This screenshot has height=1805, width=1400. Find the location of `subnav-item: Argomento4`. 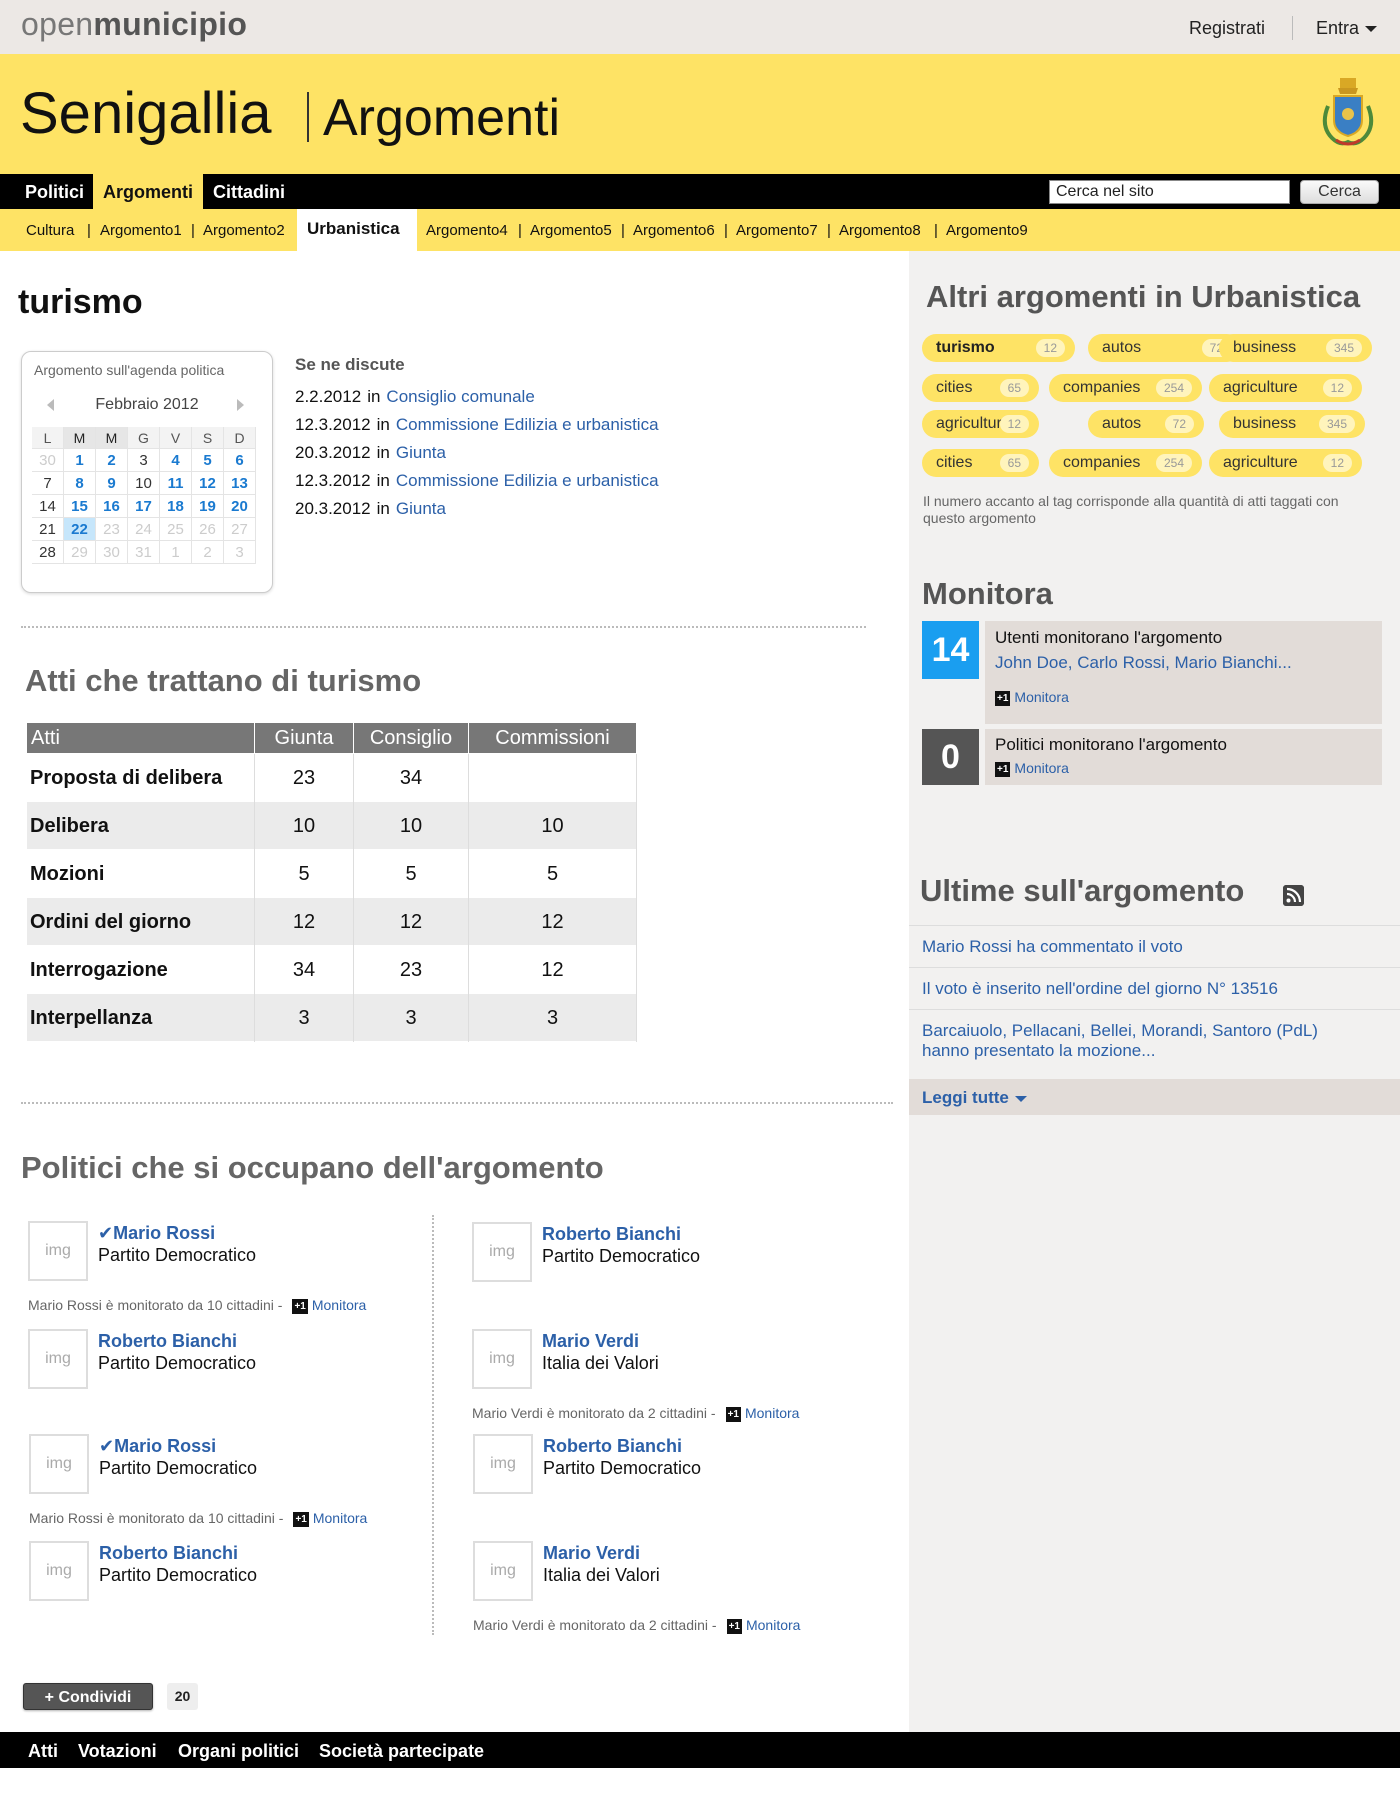

subnav-item: Argomento4 is located at coordinates (467, 230).